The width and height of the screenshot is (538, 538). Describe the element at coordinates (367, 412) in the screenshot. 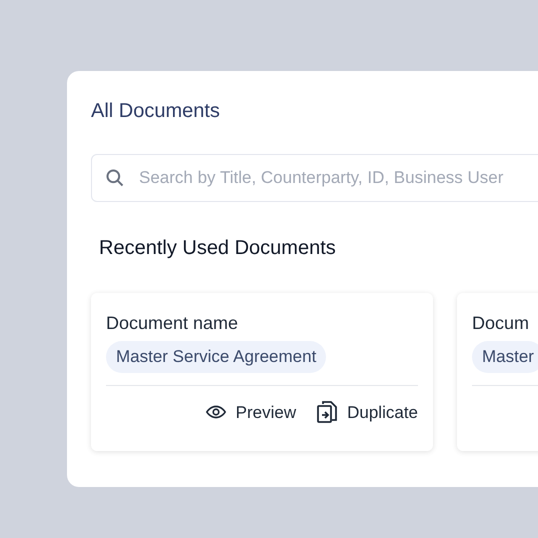

I see `duplicate-button: Duplicate` at that location.